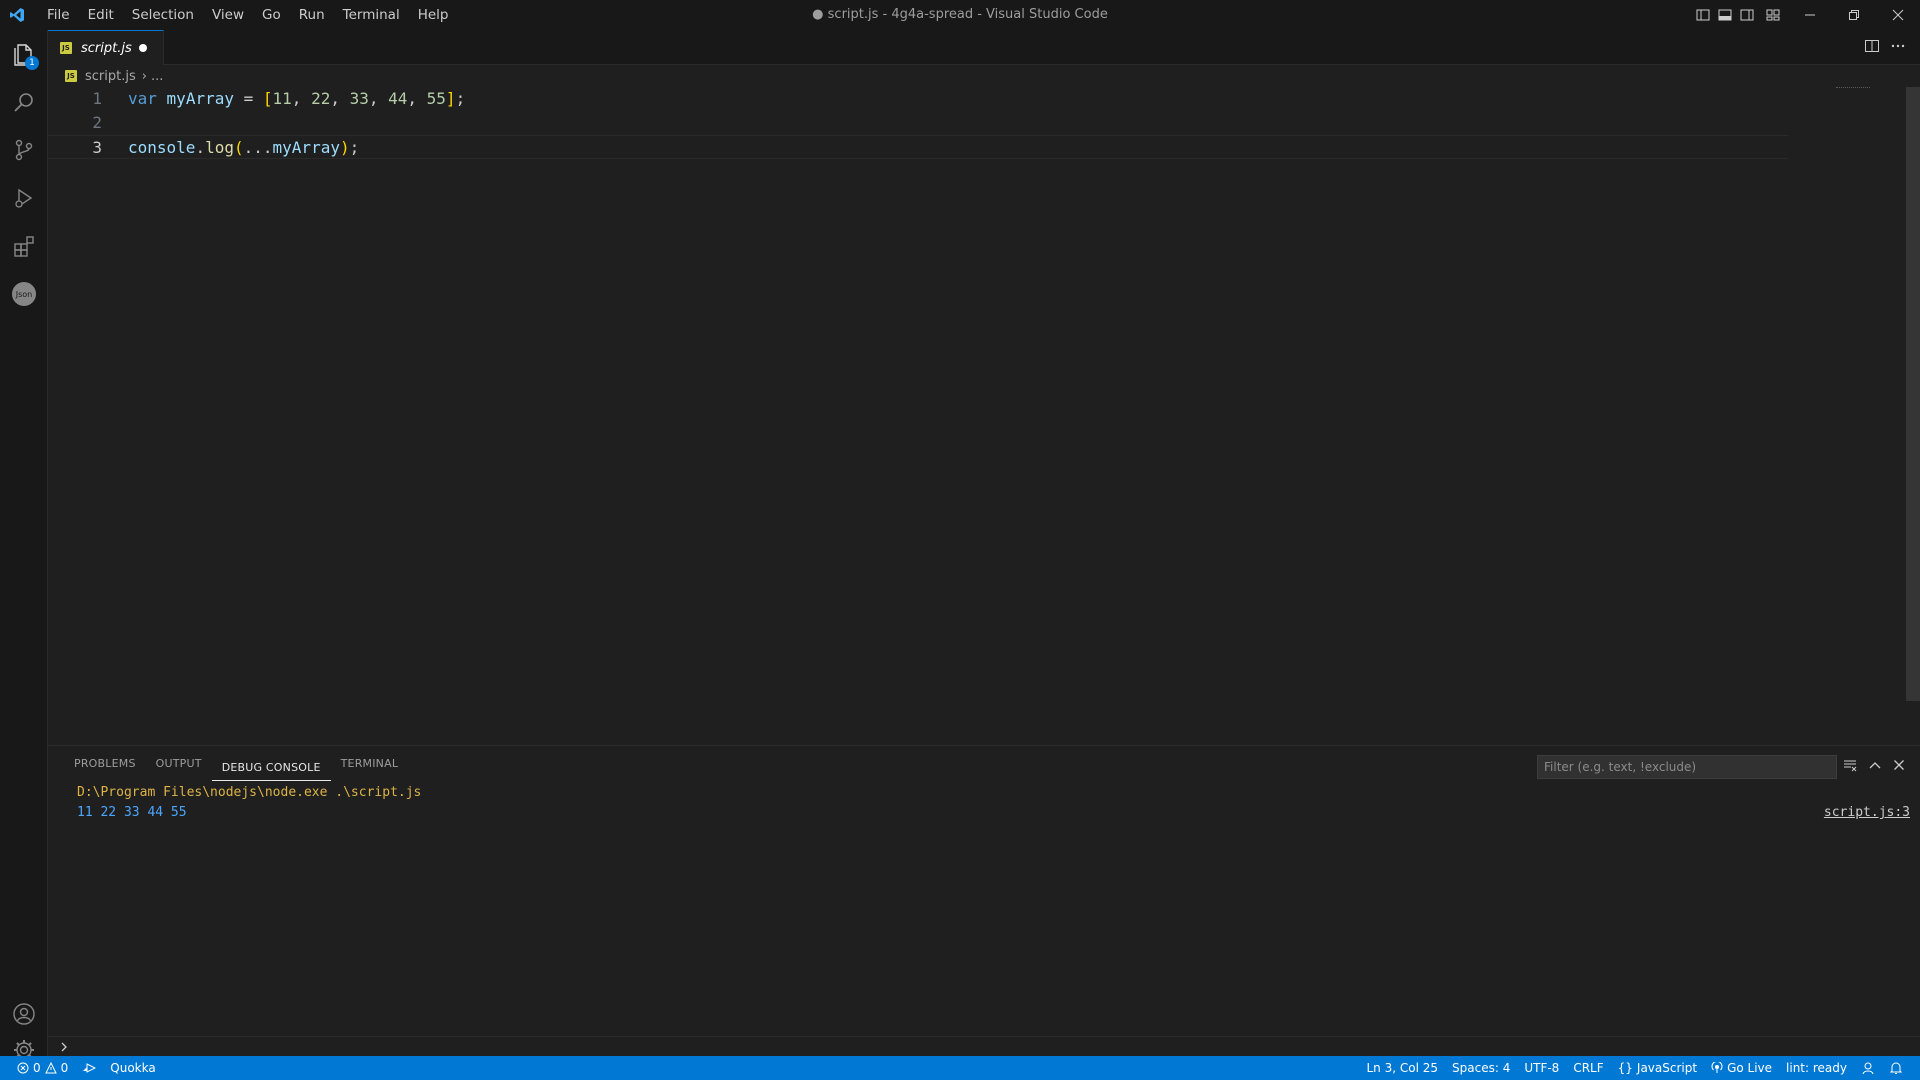 This screenshot has width=1920, height=1080. What do you see at coordinates (1898, 15) in the screenshot?
I see `close-window-icon` at bounding box center [1898, 15].